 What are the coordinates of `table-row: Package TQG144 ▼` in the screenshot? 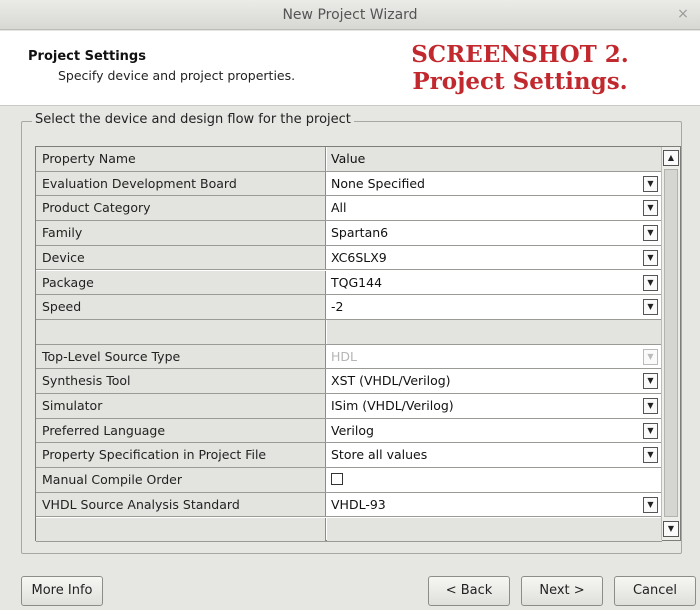 It's located at (349, 283).